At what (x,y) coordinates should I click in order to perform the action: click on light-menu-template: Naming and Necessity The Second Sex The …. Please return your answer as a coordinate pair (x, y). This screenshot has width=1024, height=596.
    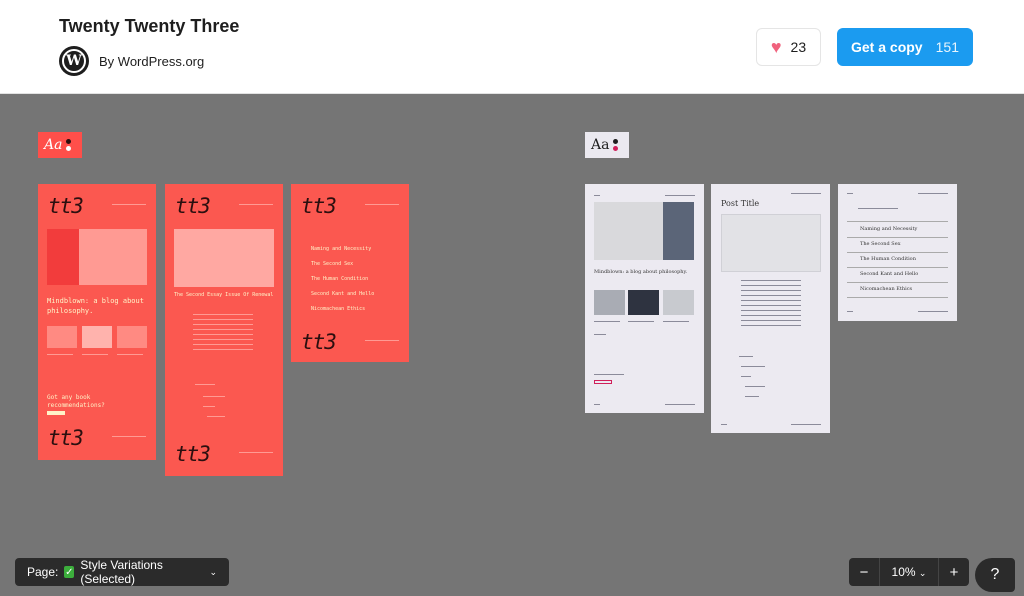
    Looking at the image, I should click on (897, 252).